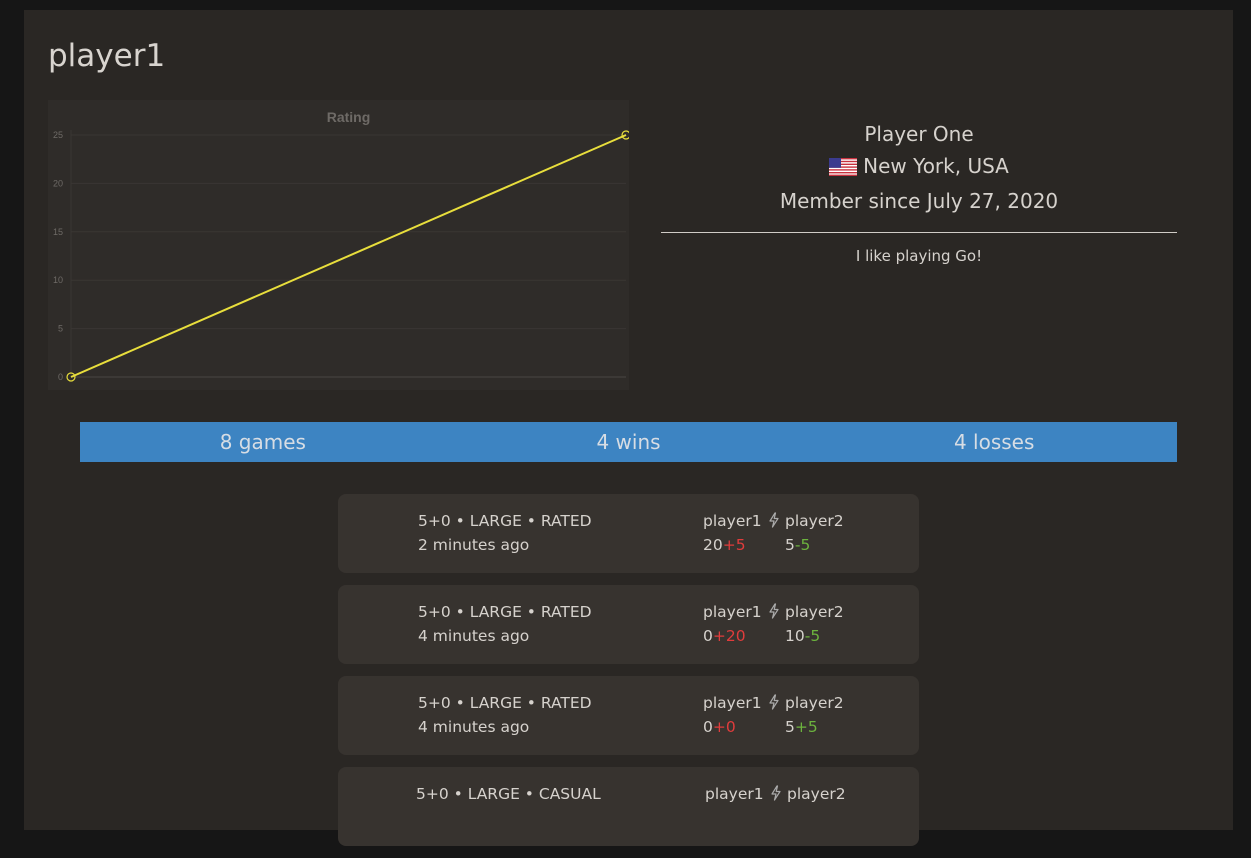  What do you see at coordinates (58, 280) in the screenshot?
I see `y-tick-label: 10` at bounding box center [58, 280].